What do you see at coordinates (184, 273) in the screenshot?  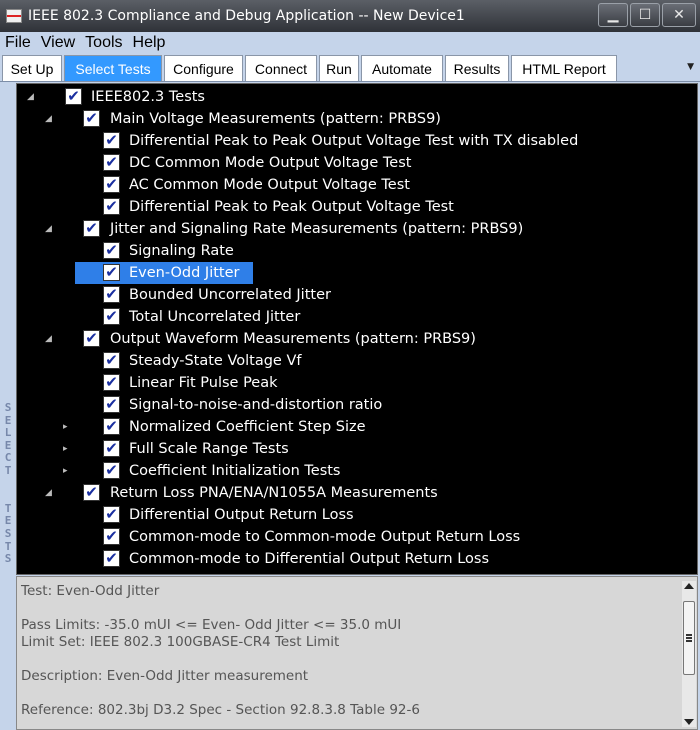 I see `tree-item-label: Even-Odd Jitter` at bounding box center [184, 273].